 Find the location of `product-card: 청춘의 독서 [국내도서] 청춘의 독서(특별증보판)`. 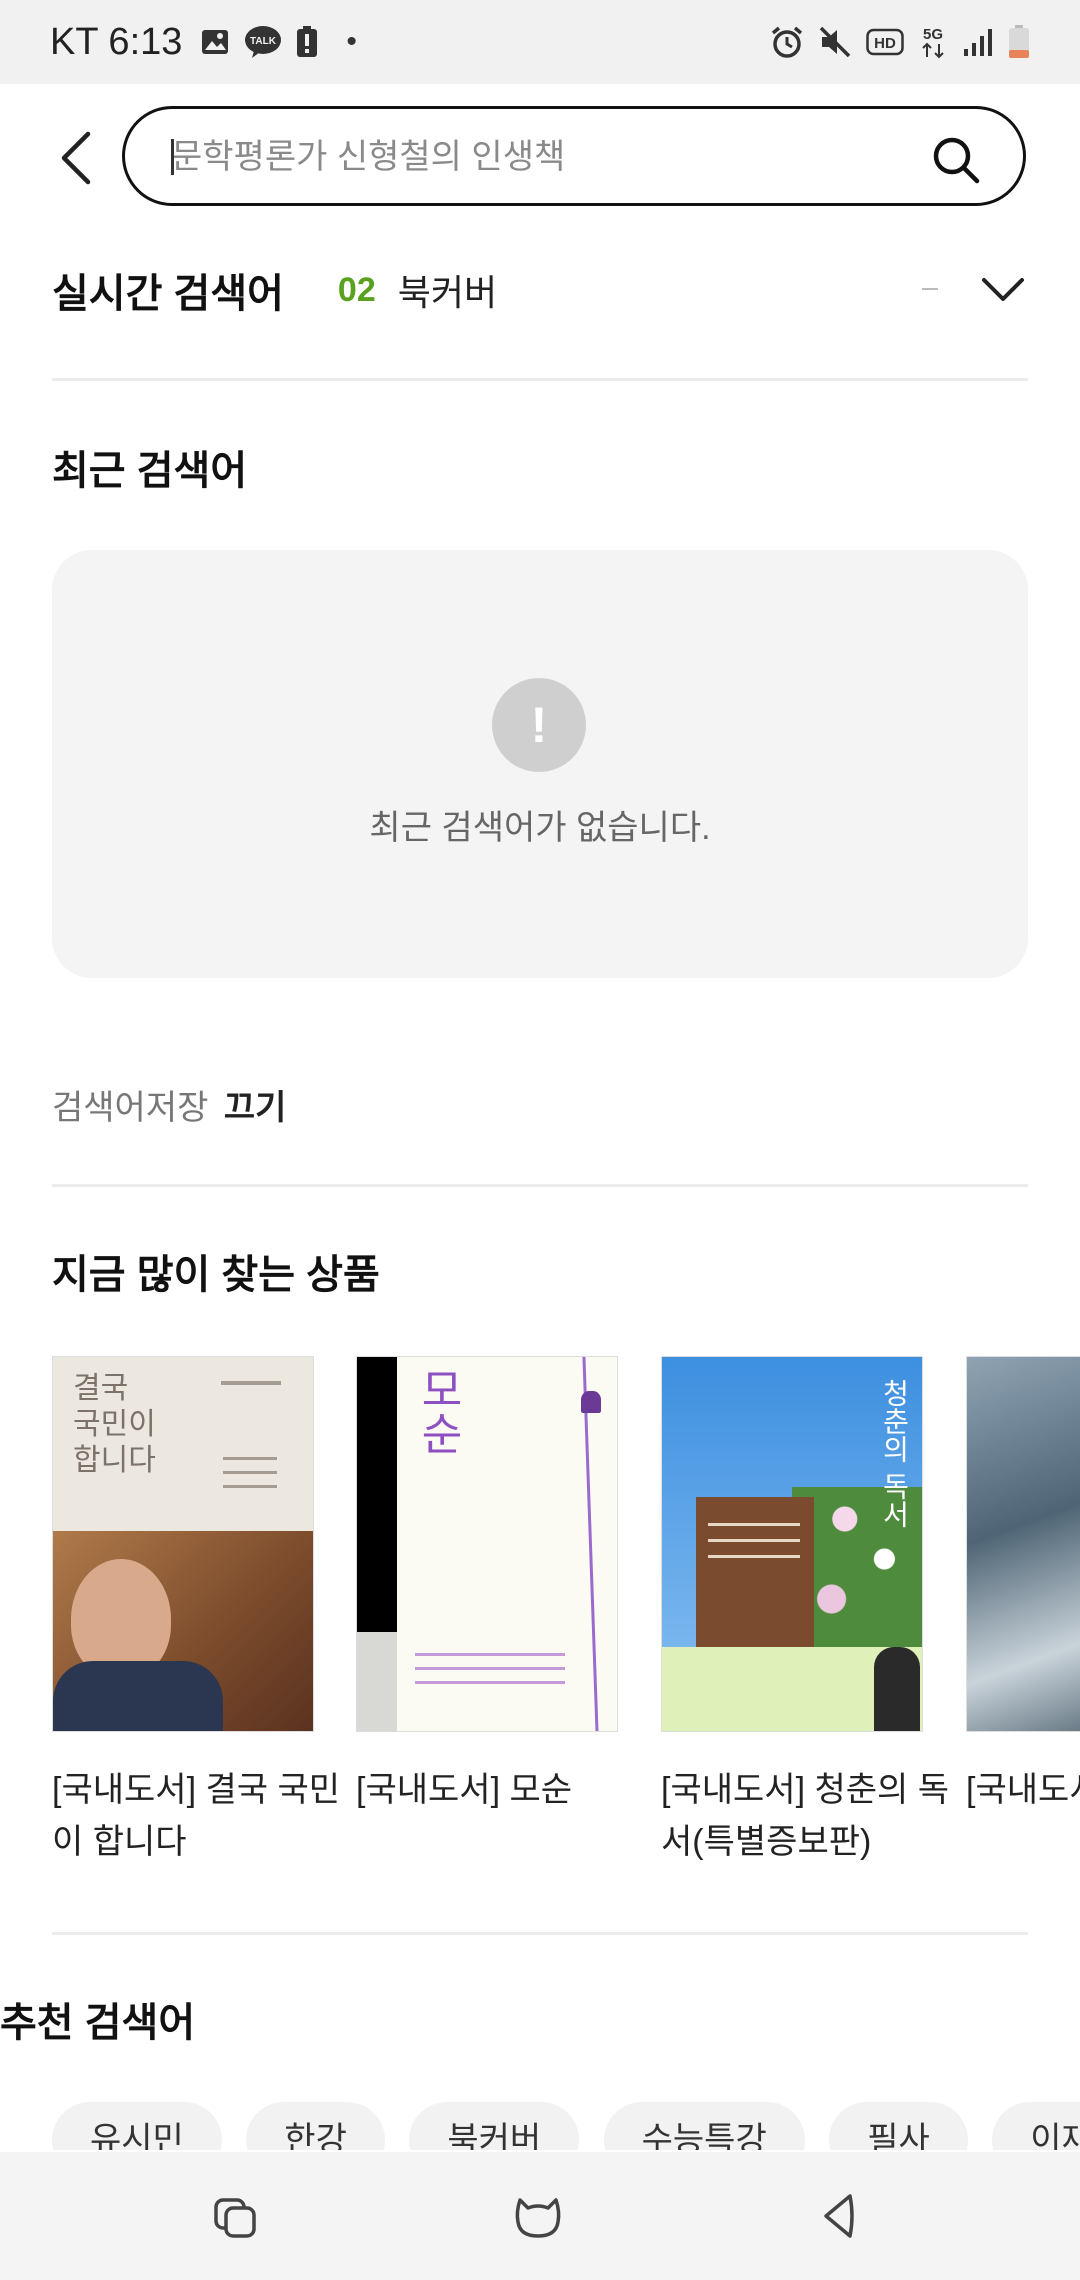

product-card: 청춘의 독서 [국내도서] 청춘의 독서(특별증보판) is located at coordinates (805, 1612).